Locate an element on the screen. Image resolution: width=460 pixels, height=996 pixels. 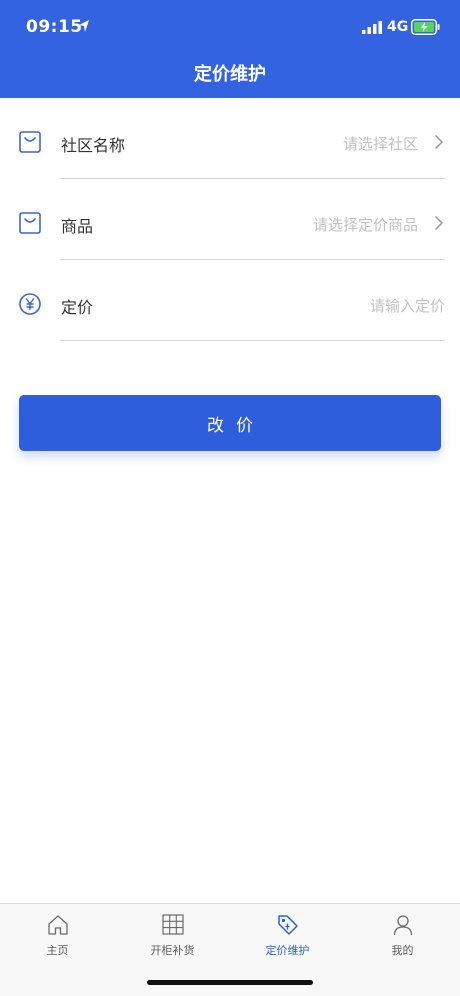
tab-restock: 开柜补货 is located at coordinates (172, 939).